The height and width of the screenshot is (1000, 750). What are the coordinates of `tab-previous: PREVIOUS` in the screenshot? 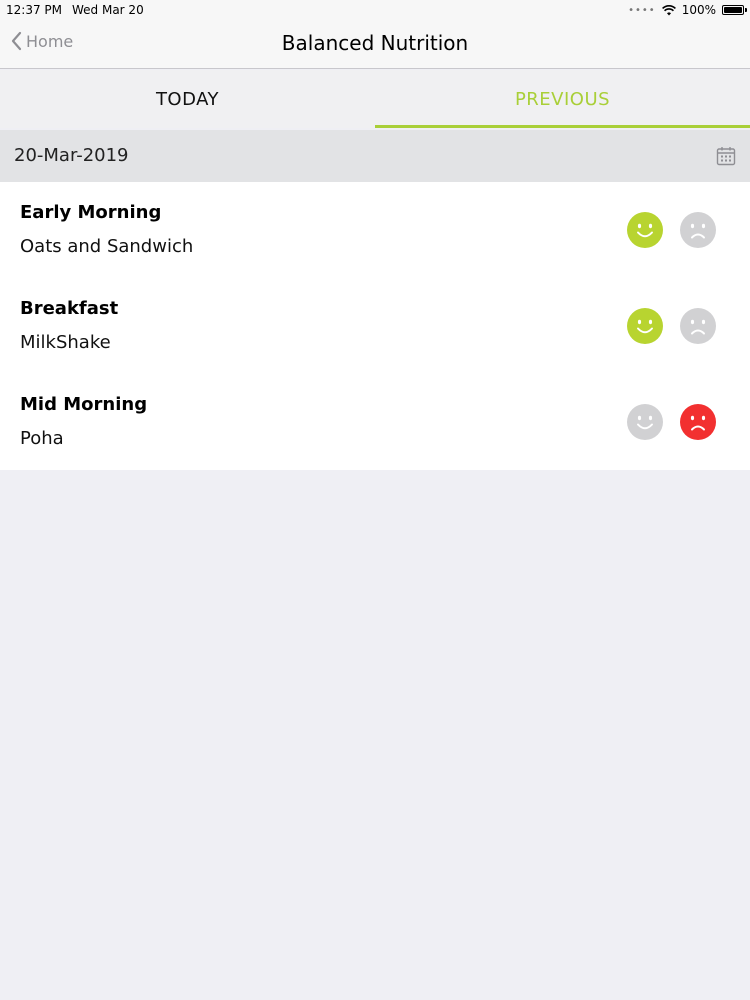 It's located at (562, 99).